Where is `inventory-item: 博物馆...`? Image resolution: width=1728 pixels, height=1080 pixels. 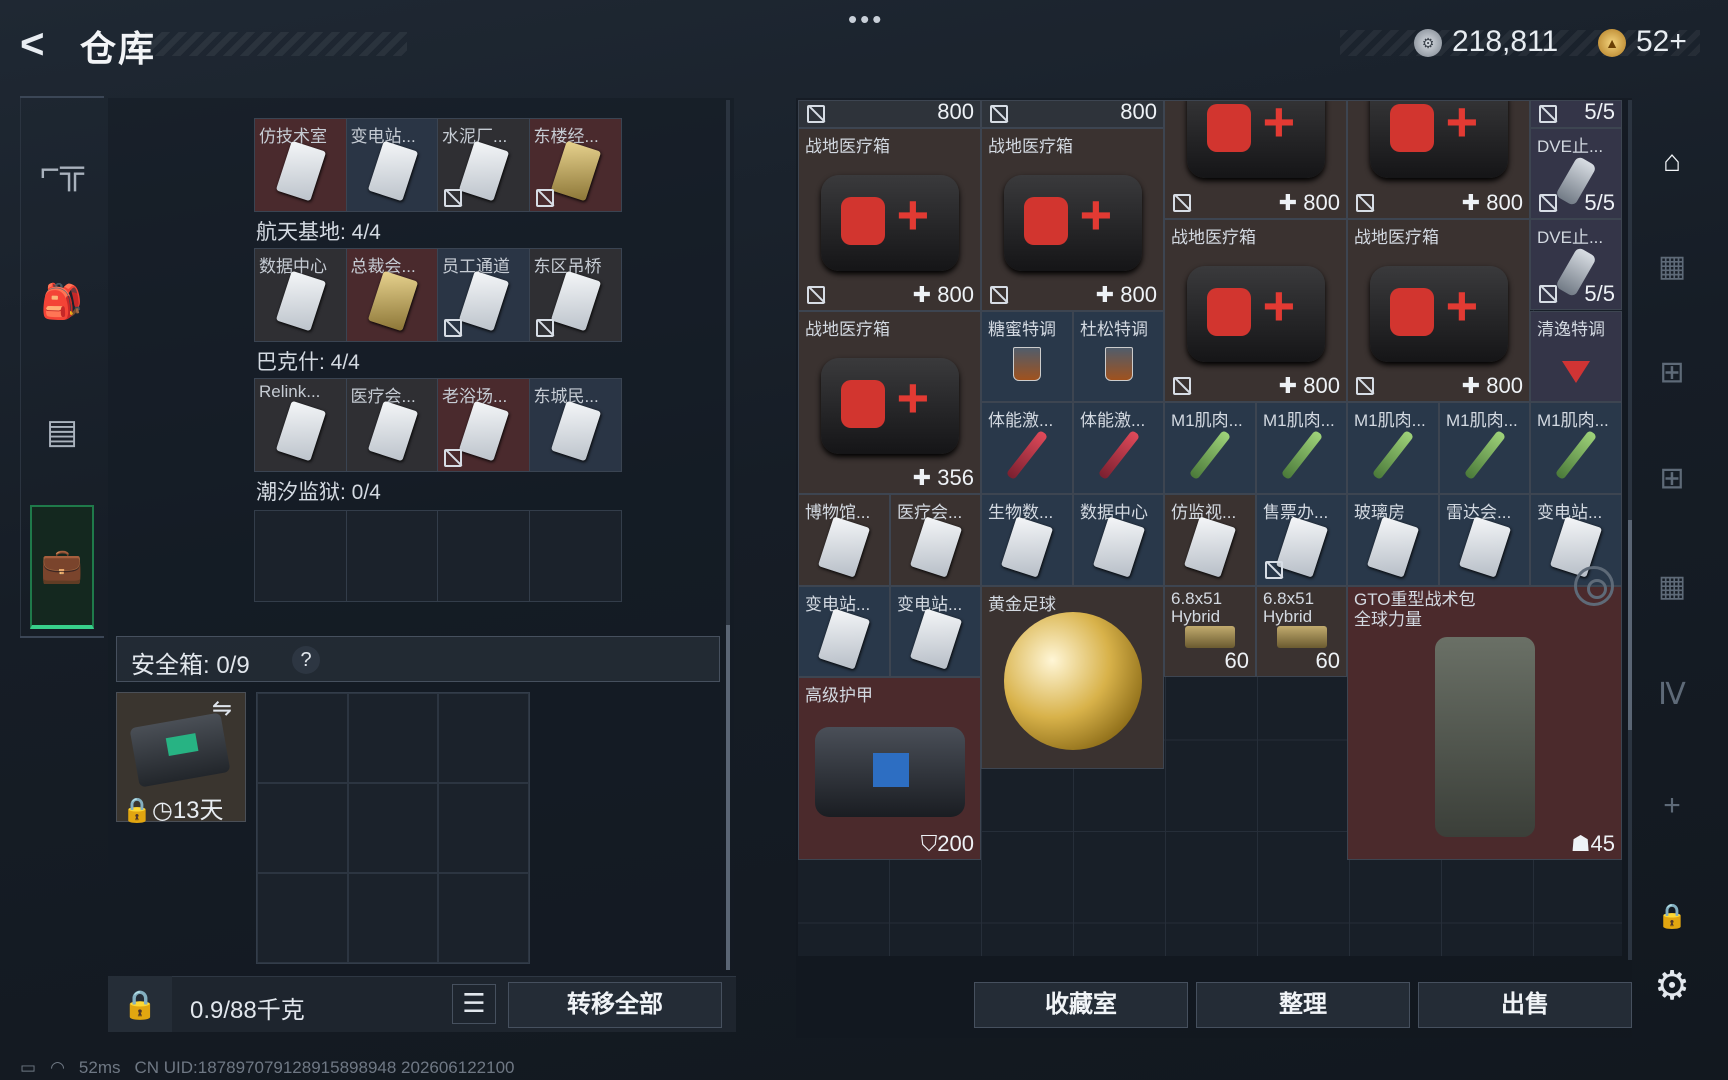 inventory-item: 博物馆... is located at coordinates (844, 540).